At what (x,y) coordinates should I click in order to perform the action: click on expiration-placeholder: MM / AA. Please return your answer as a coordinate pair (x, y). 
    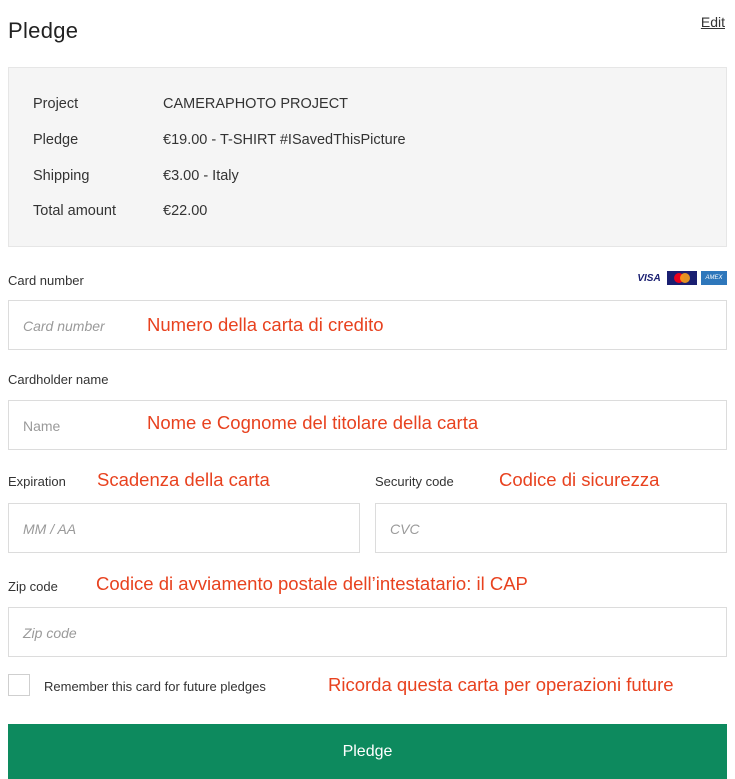
    Looking at the image, I should click on (50, 529).